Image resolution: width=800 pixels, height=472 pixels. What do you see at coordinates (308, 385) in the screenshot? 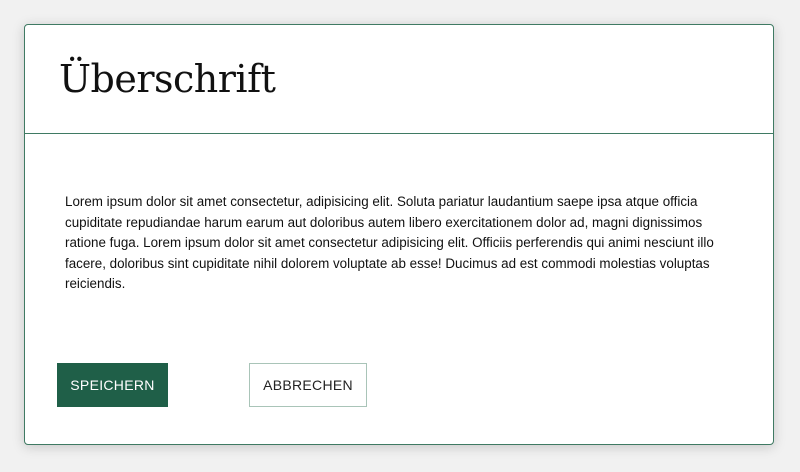
I see `cancel-button: ABBRECHEN` at bounding box center [308, 385].